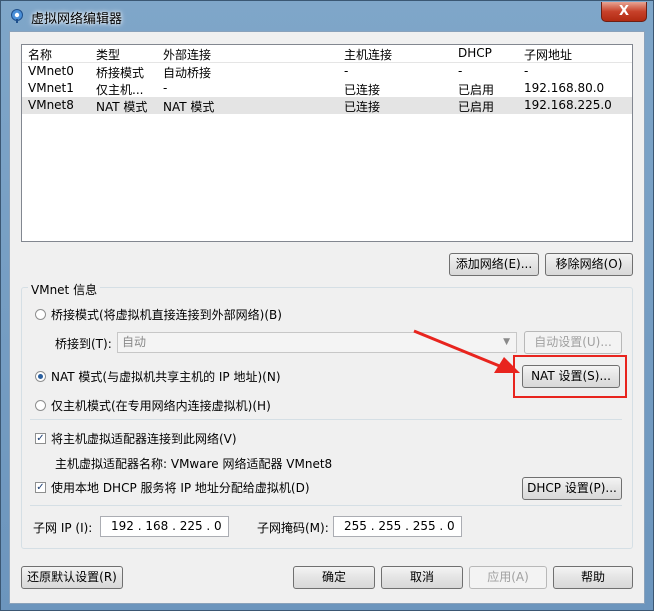  Describe the element at coordinates (570, 376) in the screenshot. I see `annotation-highlight-box` at that location.